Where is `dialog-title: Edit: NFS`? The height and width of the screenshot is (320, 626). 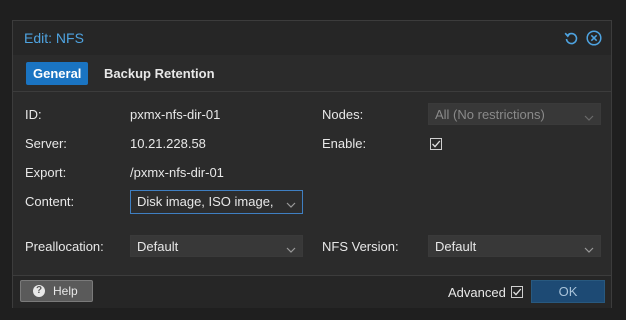
dialog-title: Edit: NFS is located at coordinates (54, 38).